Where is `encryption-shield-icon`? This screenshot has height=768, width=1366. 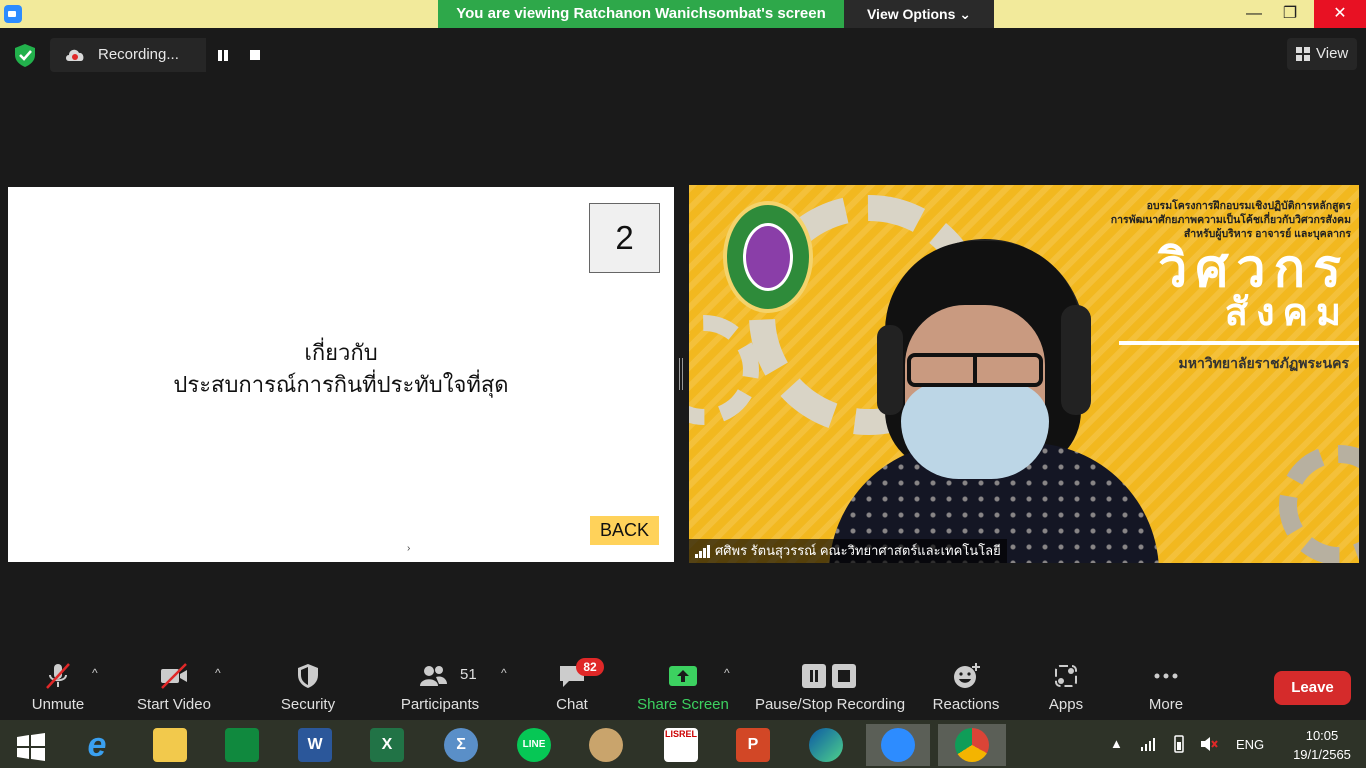
encryption-shield-icon is located at coordinates (25, 55).